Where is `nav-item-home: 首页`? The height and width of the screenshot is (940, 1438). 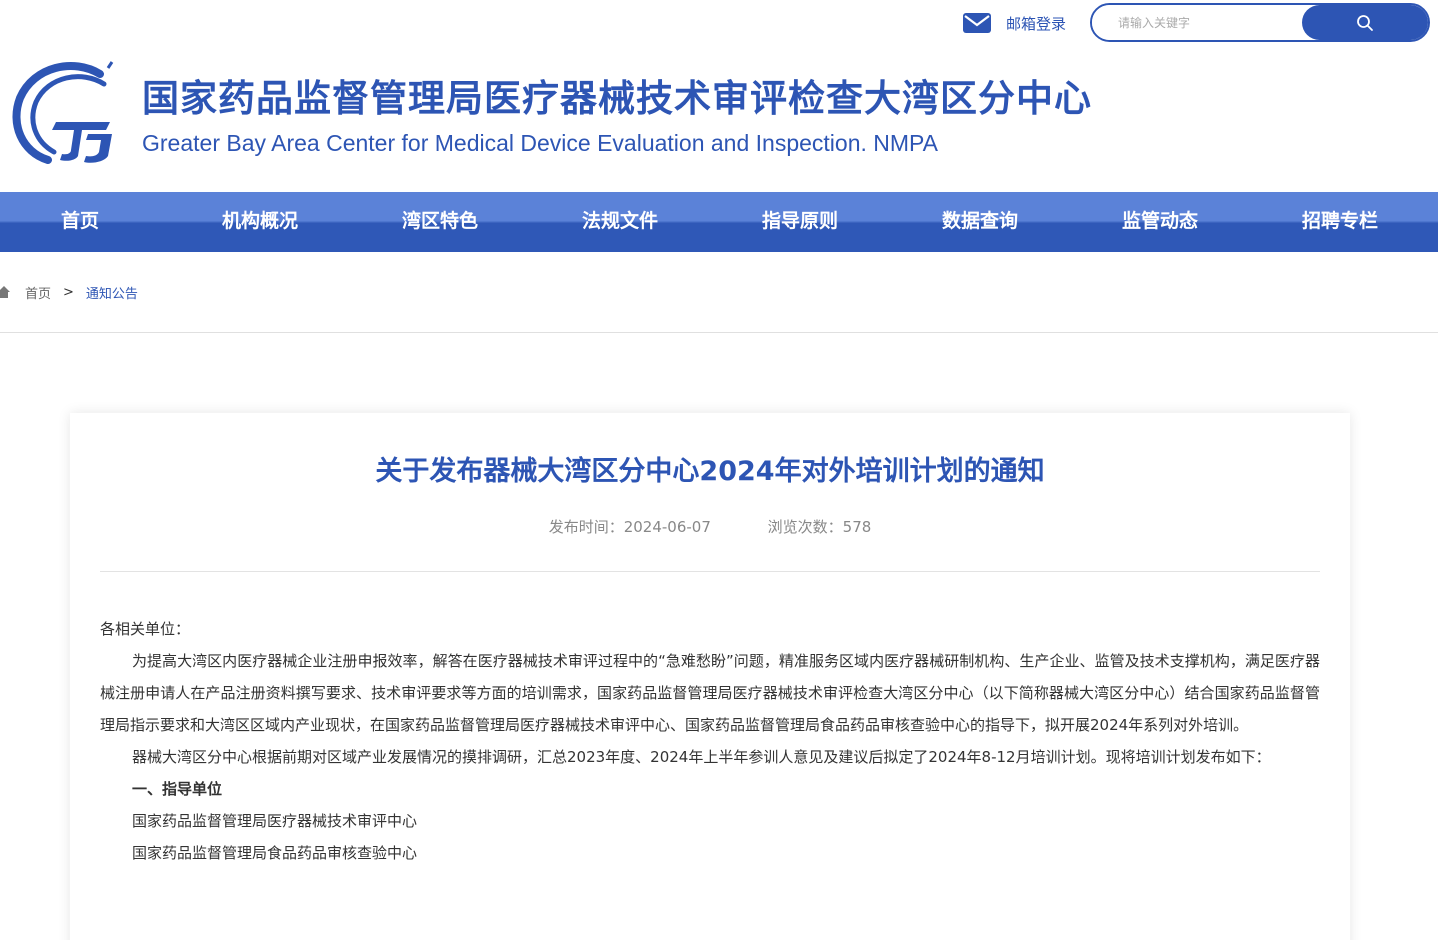
nav-item-home: 首页 is located at coordinates (80, 222).